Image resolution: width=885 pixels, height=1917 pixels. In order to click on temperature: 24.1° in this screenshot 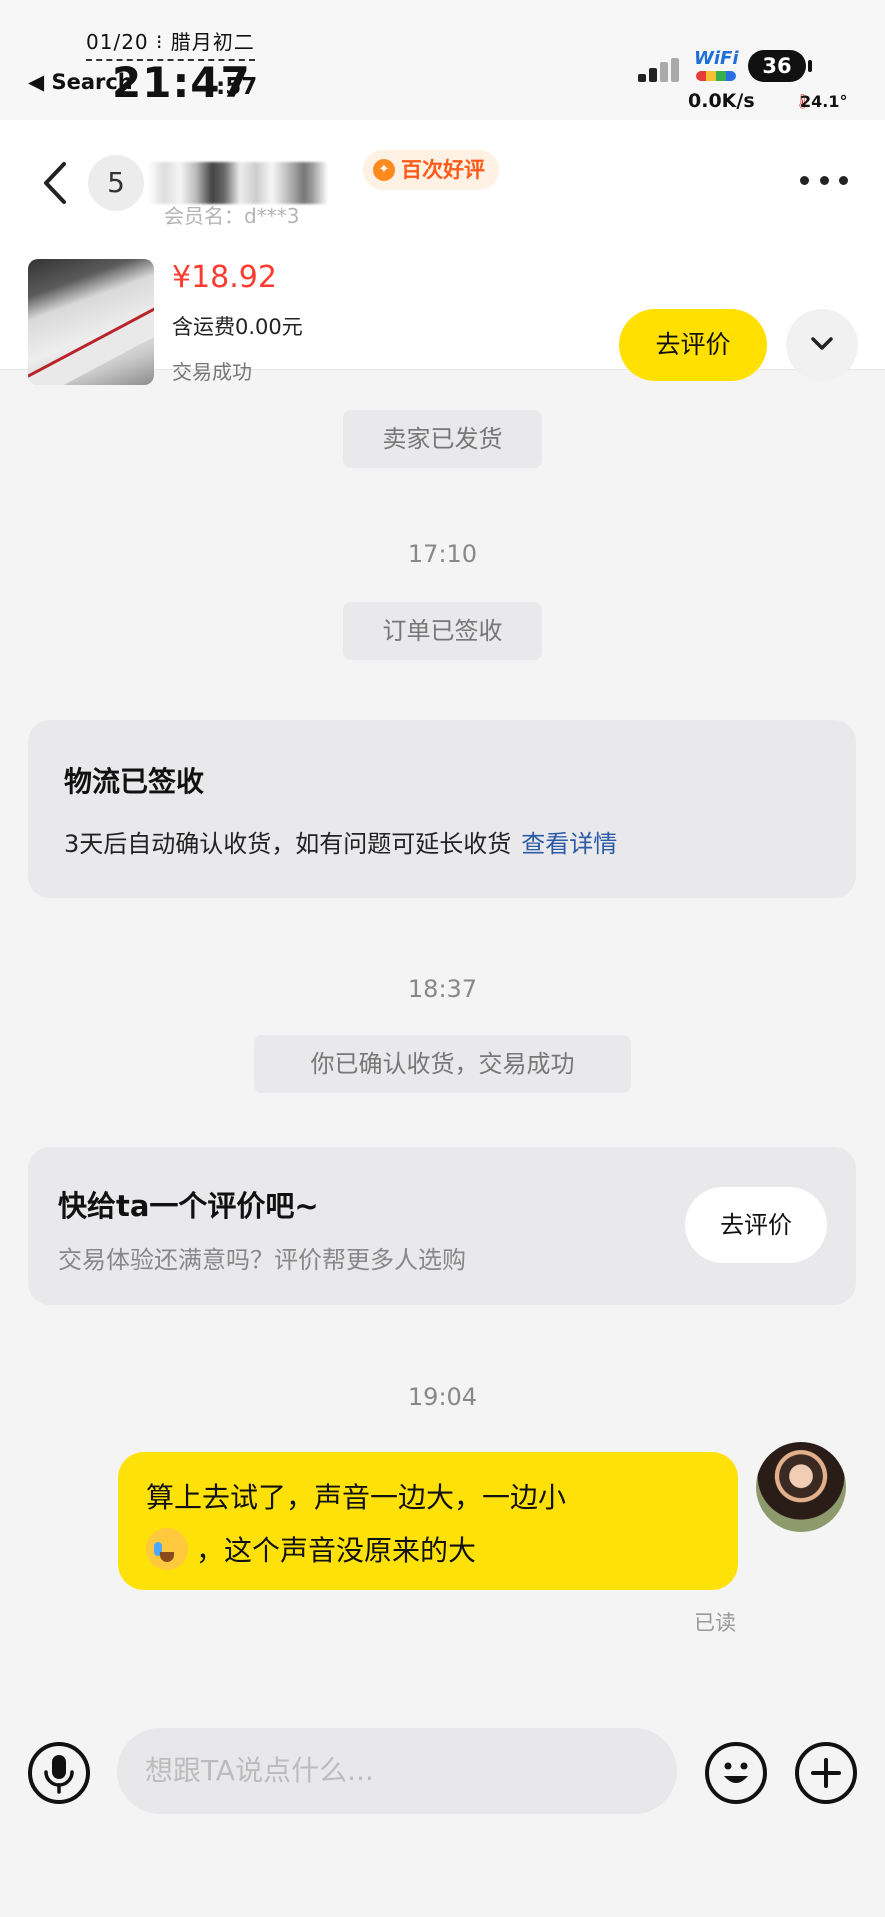, I will do `click(824, 101)`.